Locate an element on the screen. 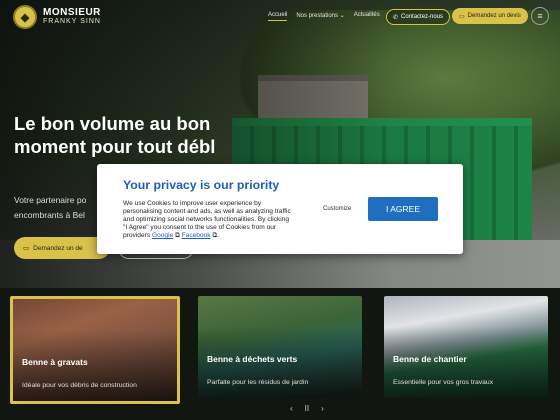  nav-item-prestations: Nos prestations ⌄ is located at coordinates (320, 16).